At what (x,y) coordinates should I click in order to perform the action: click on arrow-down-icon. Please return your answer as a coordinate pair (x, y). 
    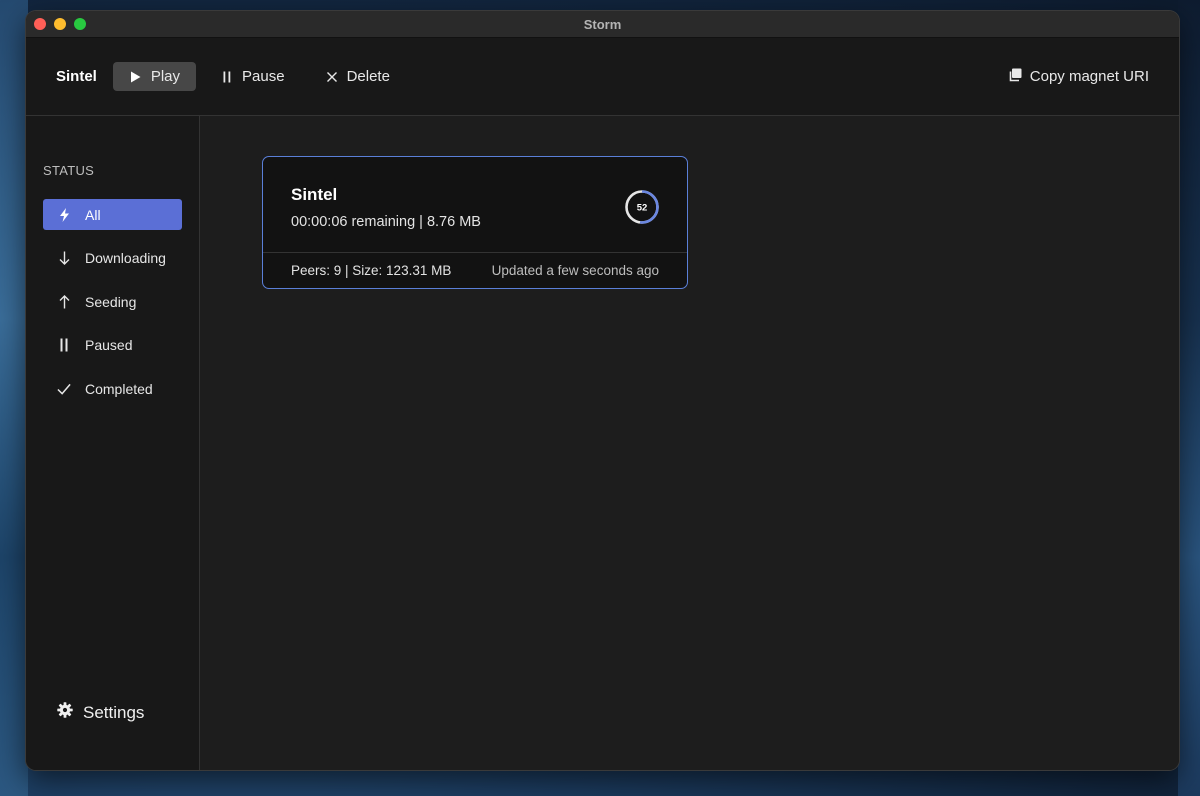
    Looking at the image, I should click on (64, 258).